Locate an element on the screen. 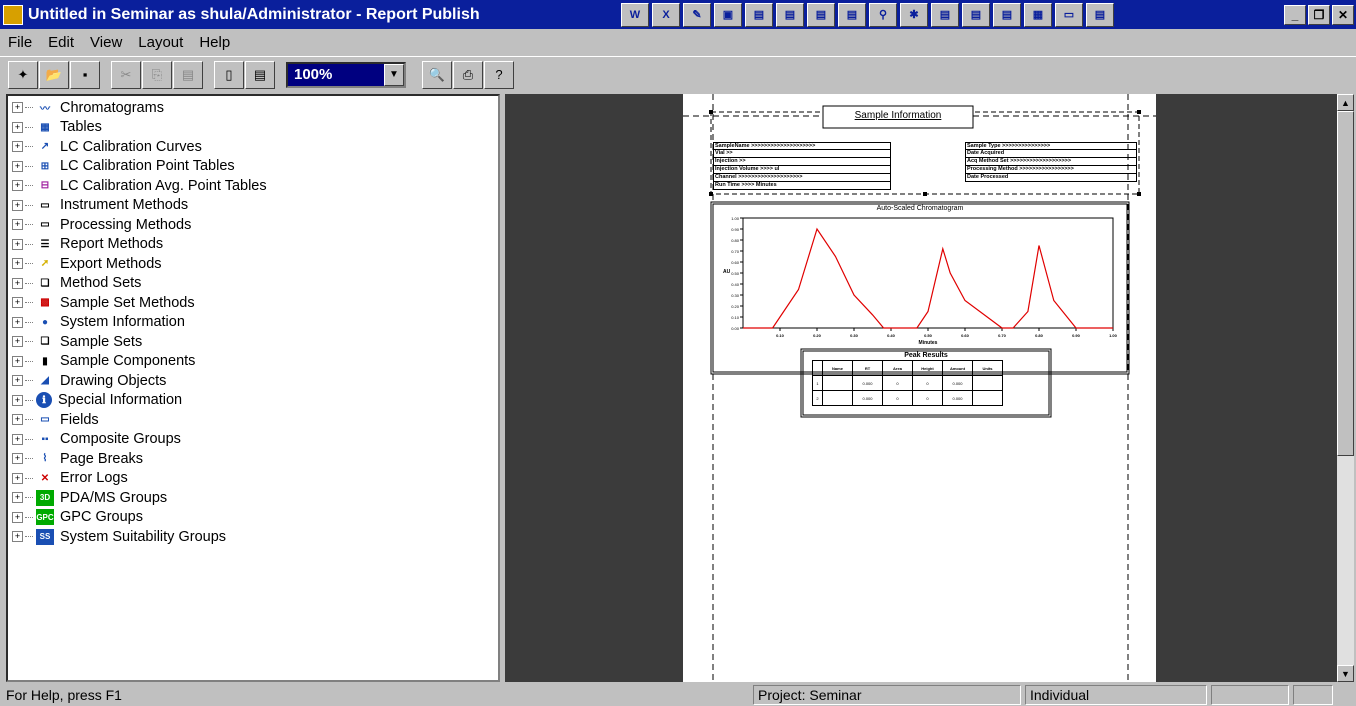 This screenshot has width=1356, height=706. page-view-icon: ▤ is located at coordinates (260, 74).